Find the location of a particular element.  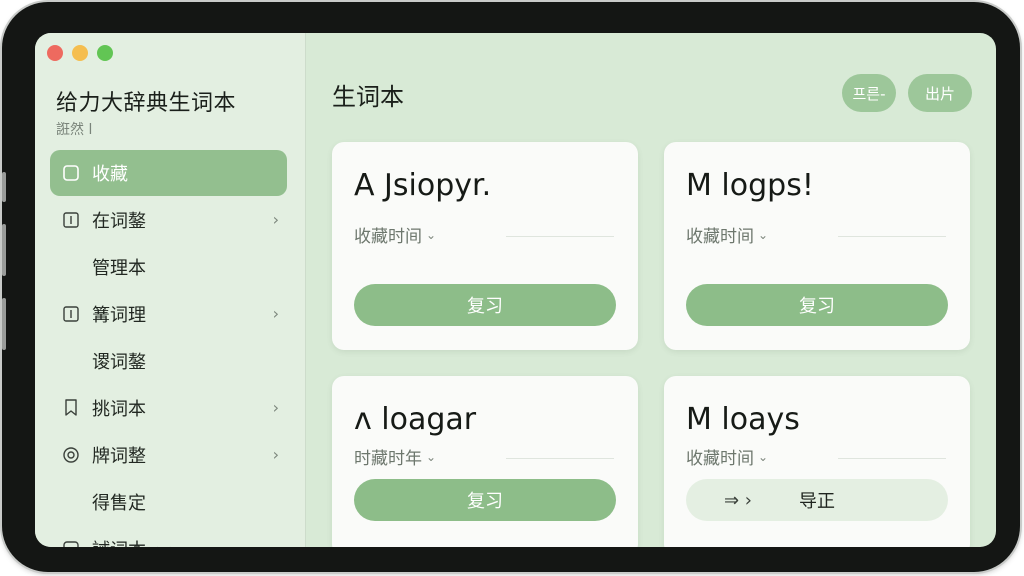

zoom-window-button is located at coordinates (105, 53).